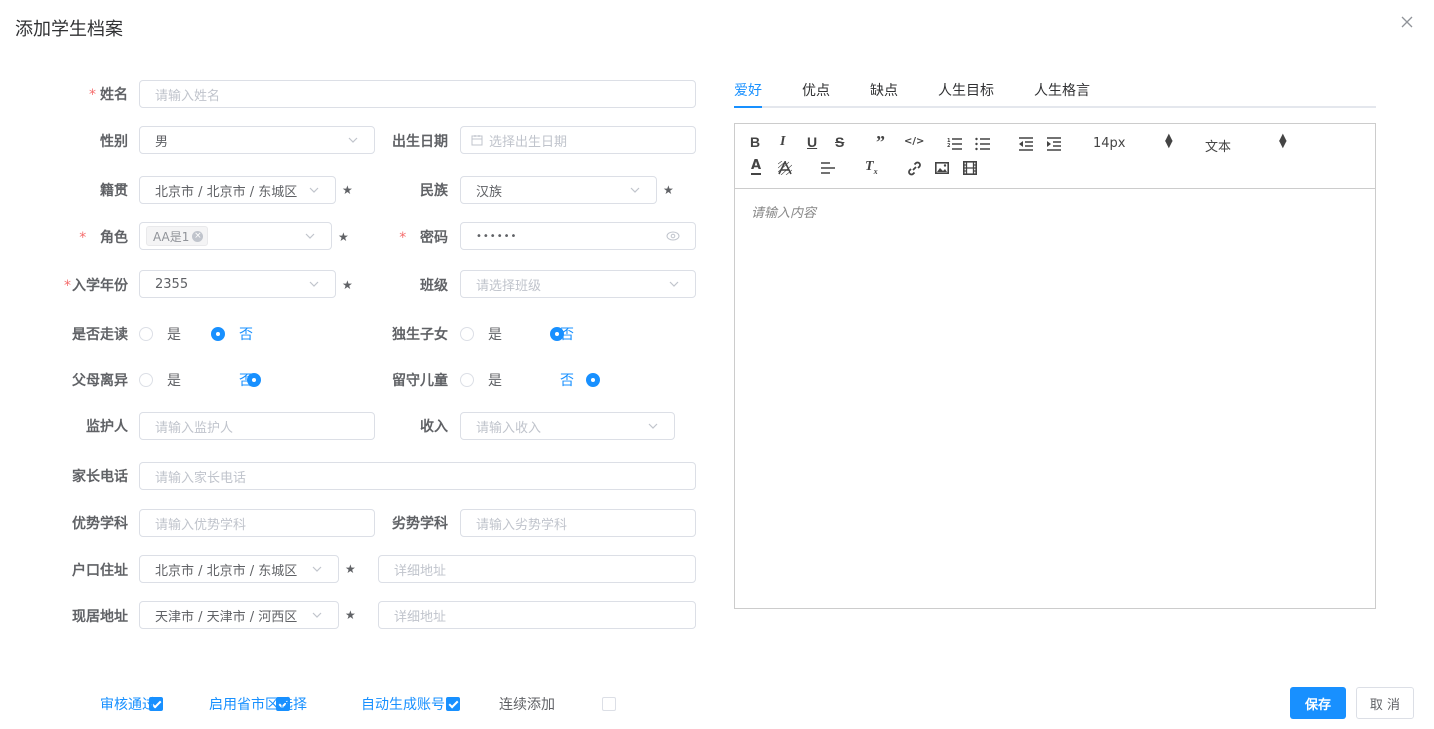 The image size is (1434, 729). What do you see at coordinates (578, 523) in the screenshot?
I see `weak-subject-input: 请输入劣势学科` at bounding box center [578, 523].